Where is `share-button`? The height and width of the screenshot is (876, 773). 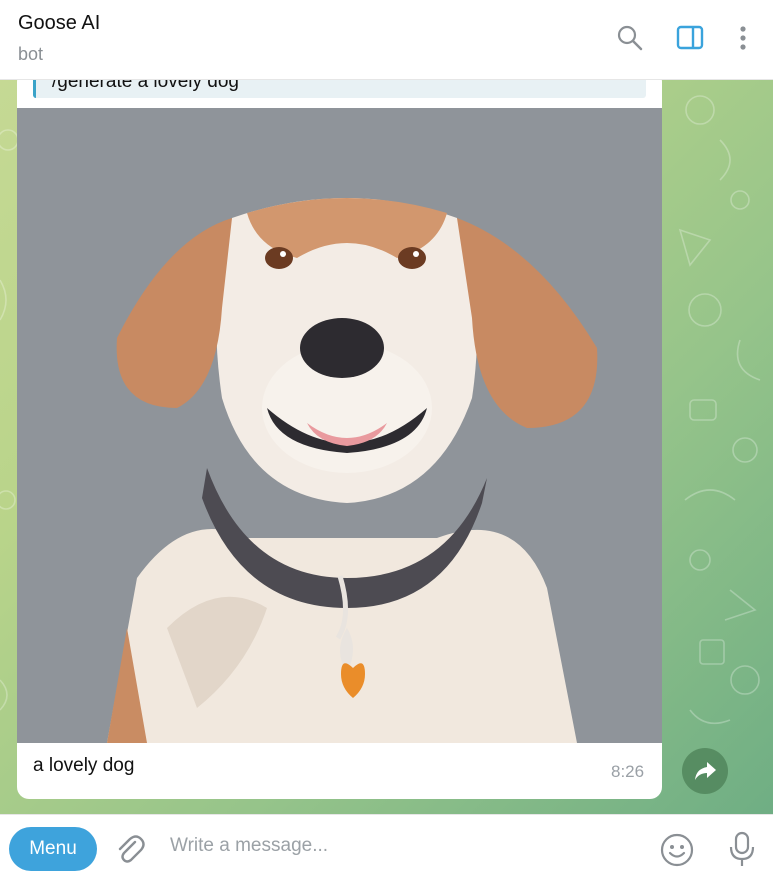 share-button is located at coordinates (705, 771).